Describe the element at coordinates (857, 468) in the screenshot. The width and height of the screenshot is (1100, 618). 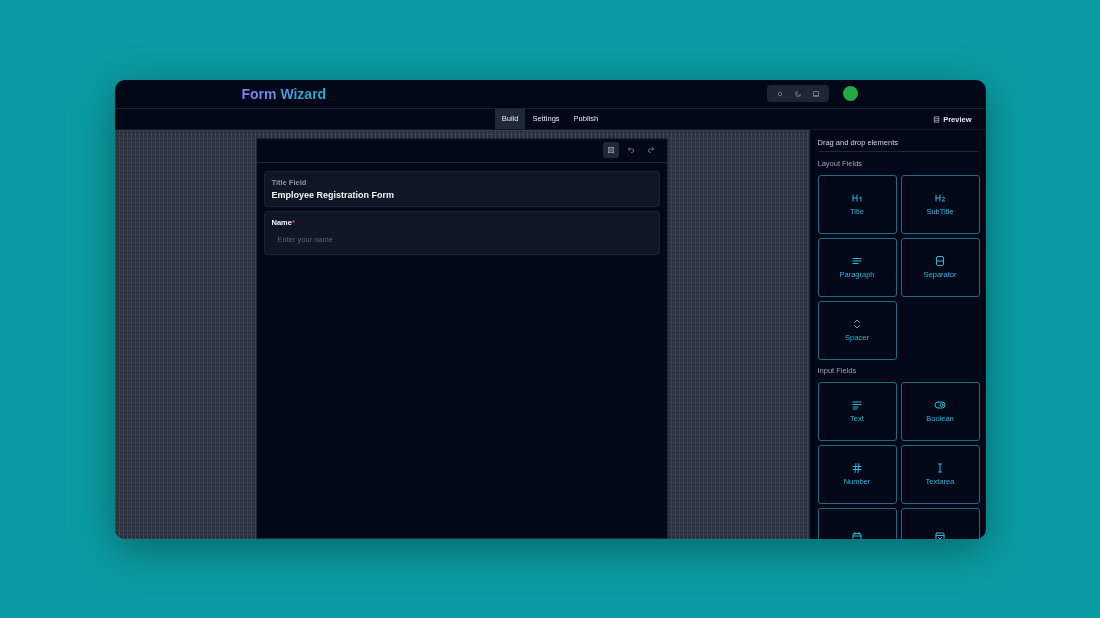
I see `number-icon` at that location.